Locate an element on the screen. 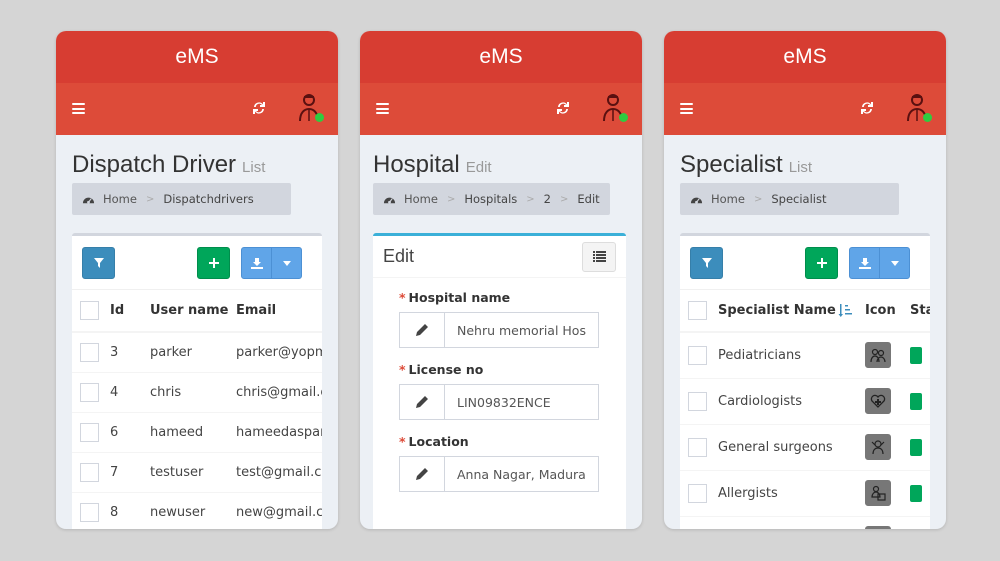  table-row: 3 parker parker@yopmail.com is located at coordinates (197, 351).